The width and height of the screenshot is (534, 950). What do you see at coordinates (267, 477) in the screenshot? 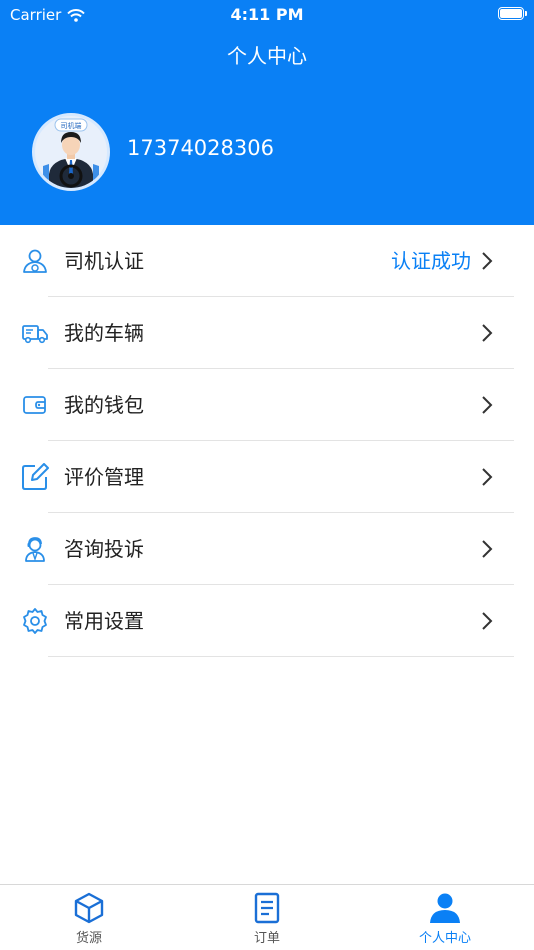
I see `menu-item-review-management: 评价管理` at bounding box center [267, 477].